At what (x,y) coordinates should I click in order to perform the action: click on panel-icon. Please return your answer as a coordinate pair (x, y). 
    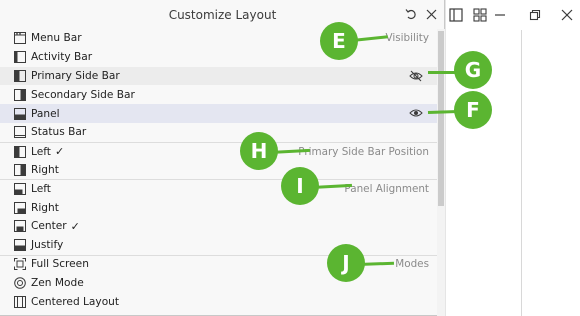
    Looking at the image, I should click on (20, 113).